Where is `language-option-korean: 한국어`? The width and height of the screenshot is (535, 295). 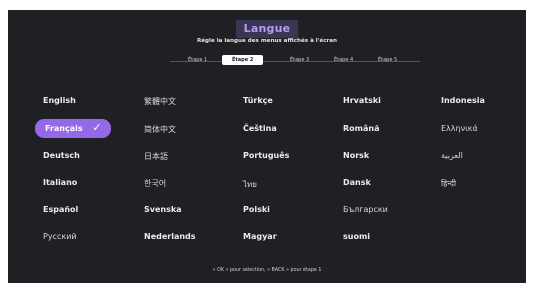
language-option-korean: 한국어 is located at coordinates (155, 183).